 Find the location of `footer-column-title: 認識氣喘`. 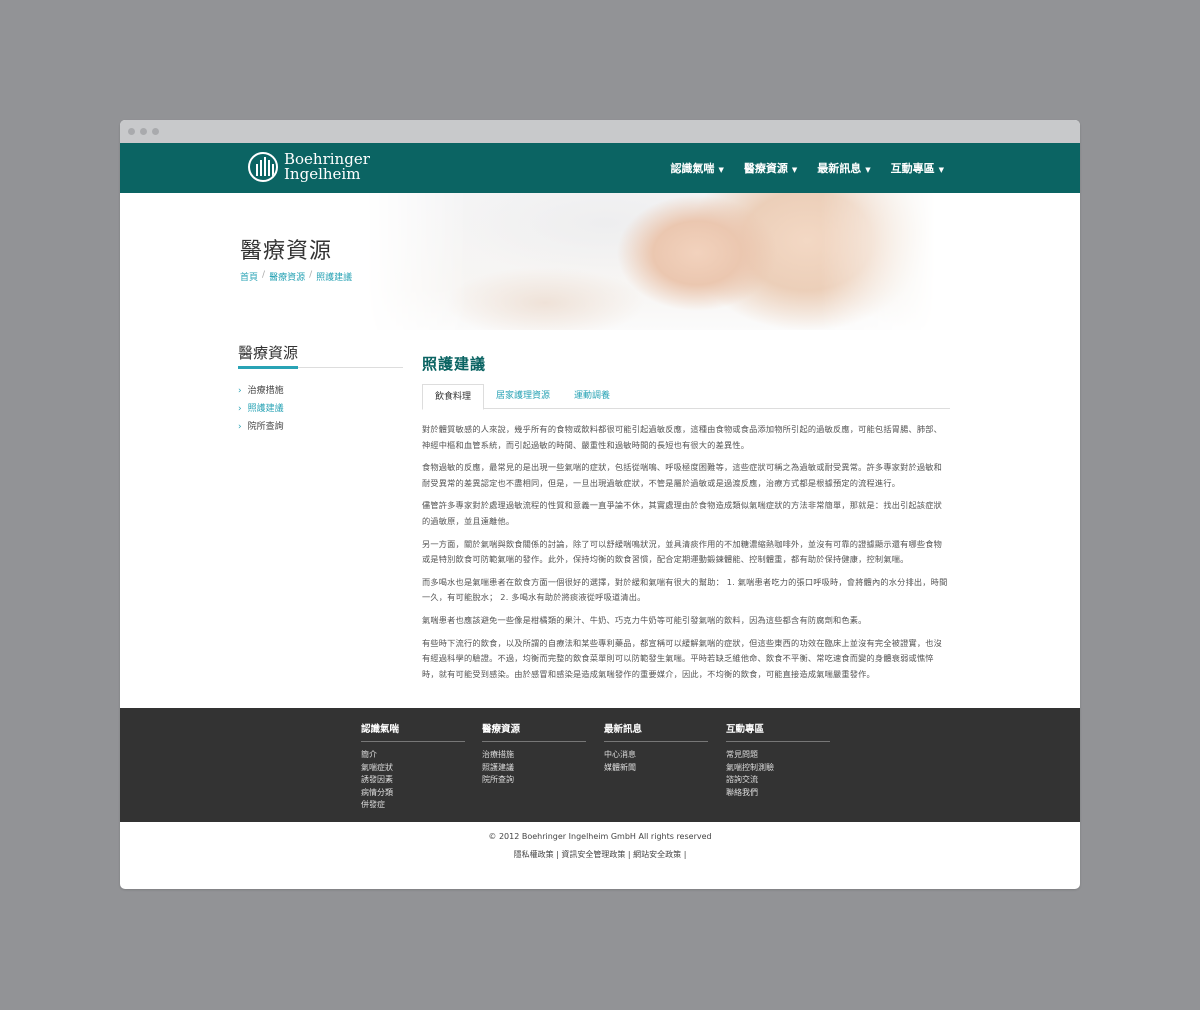

footer-column-title: 認識氣喘 is located at coordinates (413, 731).